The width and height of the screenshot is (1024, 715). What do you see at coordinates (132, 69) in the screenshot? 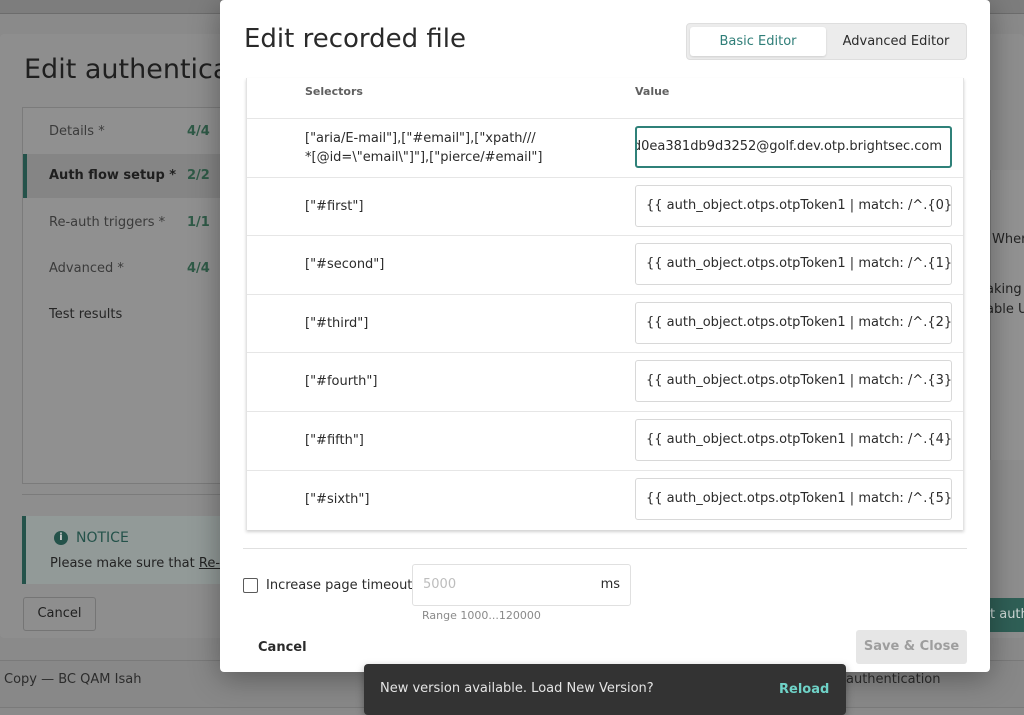
I see `background-dialog-title: Edit authenticat` at bounding box center [132, 69].